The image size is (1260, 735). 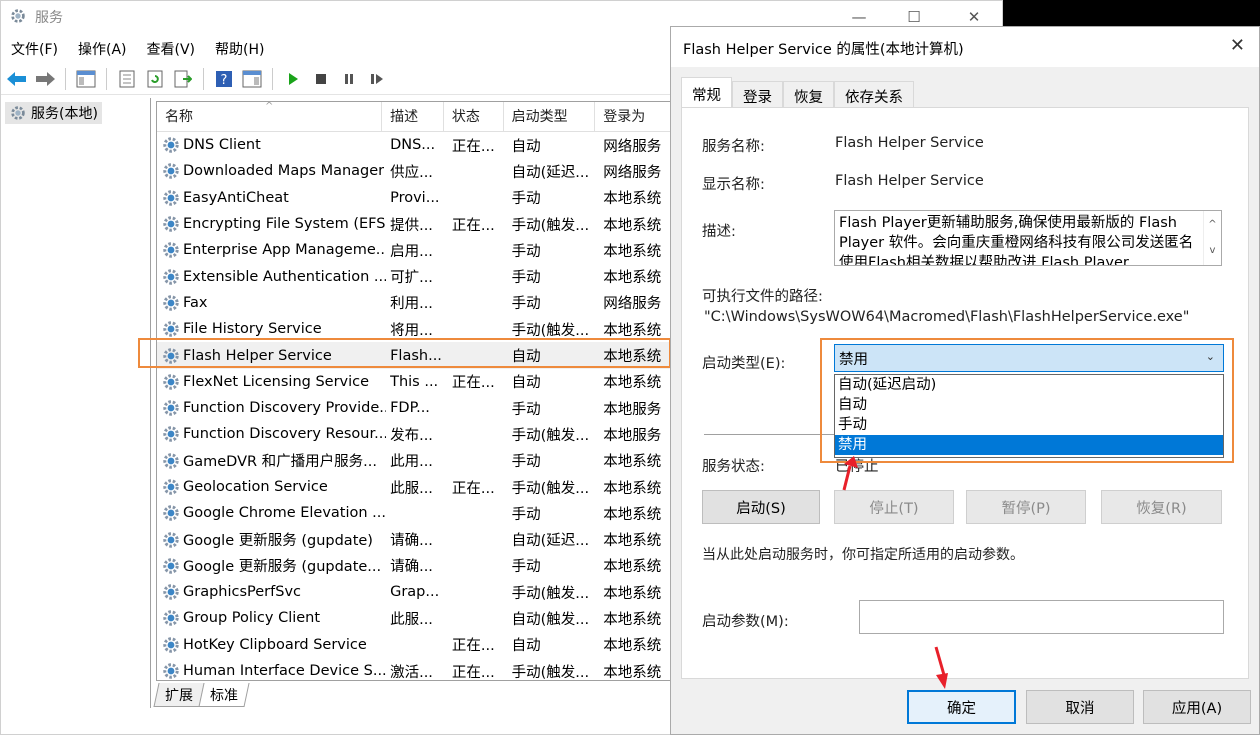 What do you see at coordinates (414, 198) in the screenshot?
I see `table-row: EasyAntiCheat Provi... 手动 本地系统` at bounding box center [414, 198].